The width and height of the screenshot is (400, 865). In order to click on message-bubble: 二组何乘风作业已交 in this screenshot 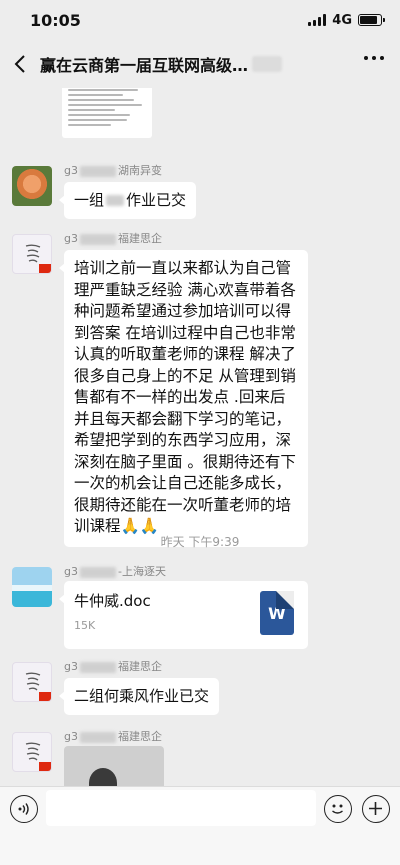, I will do `click(139, 696)`.